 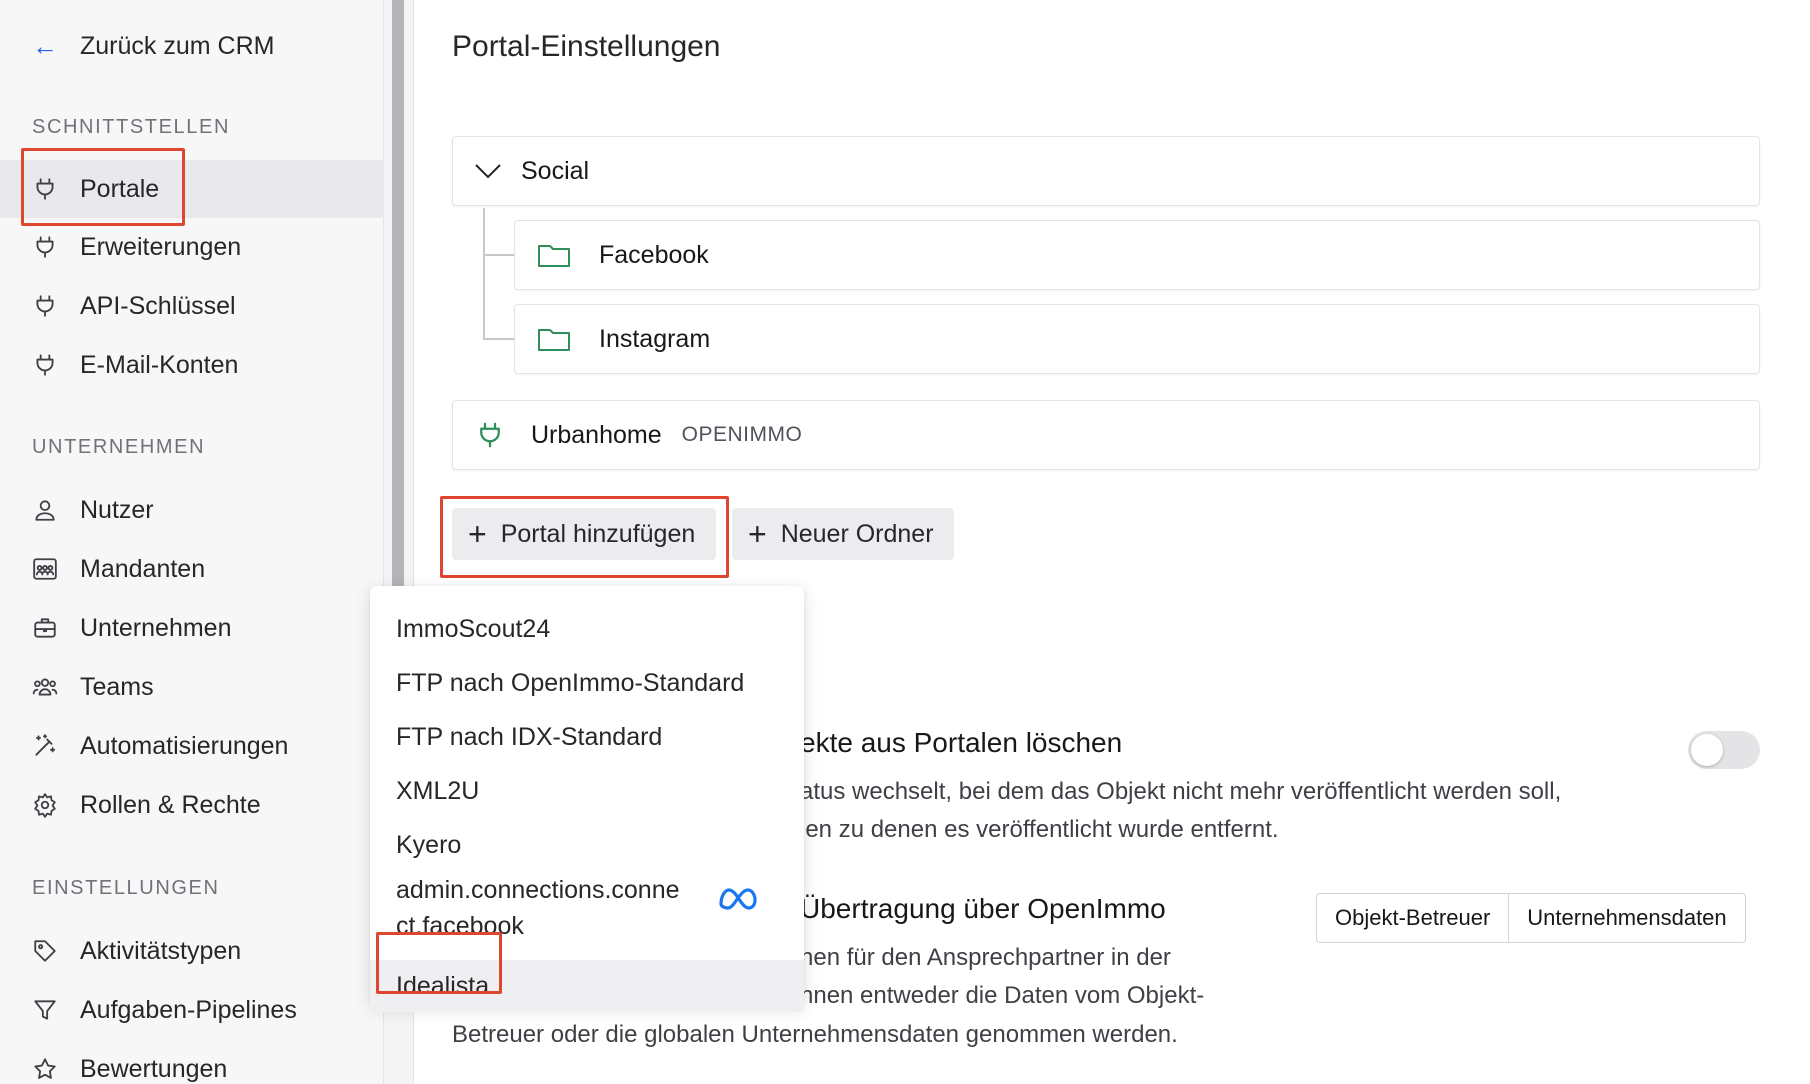 I want to click on setting-description-openimmo-line: nnen entweder die Daten vom Objekt-, so click(x=1002, y=995).